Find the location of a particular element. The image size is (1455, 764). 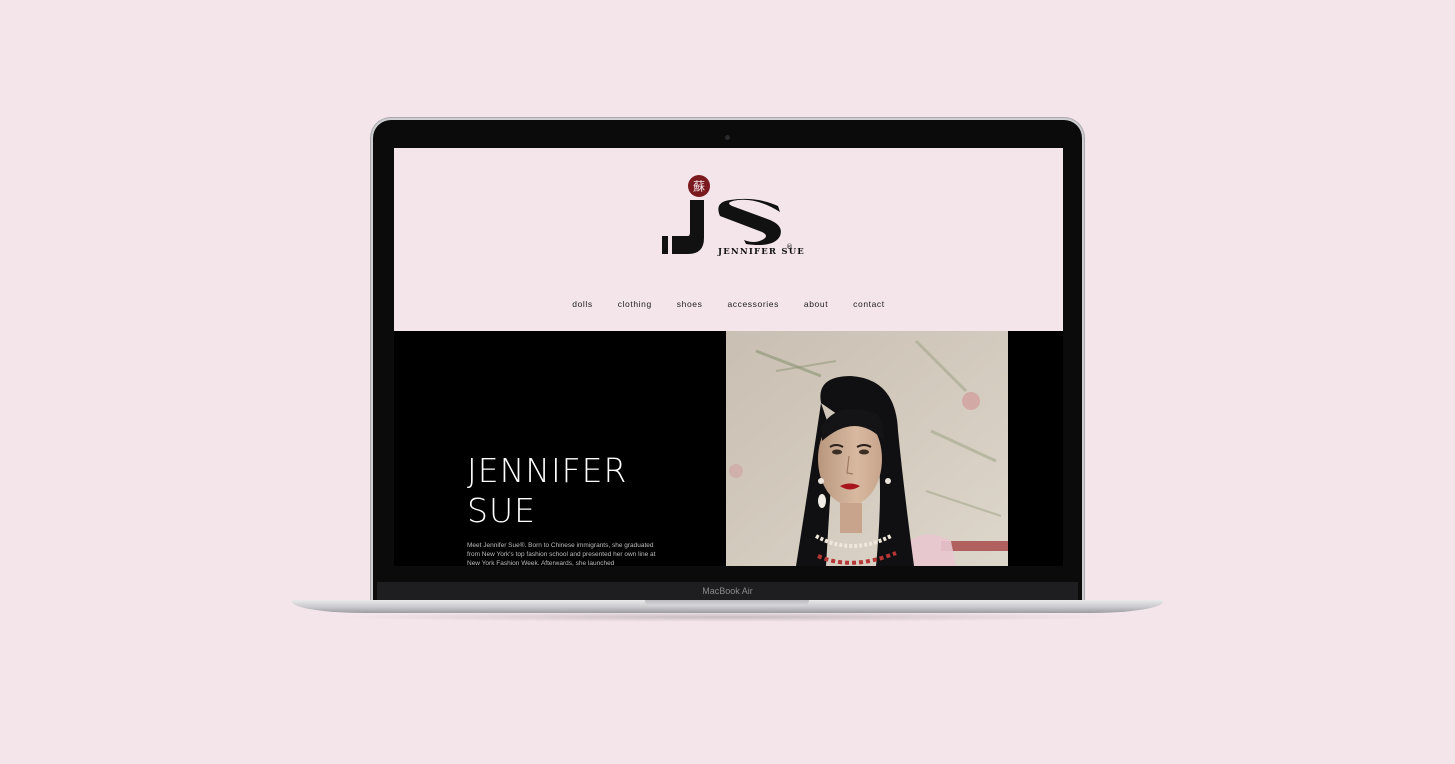

doll-portrait-photo is located at coordinates (867, 448).